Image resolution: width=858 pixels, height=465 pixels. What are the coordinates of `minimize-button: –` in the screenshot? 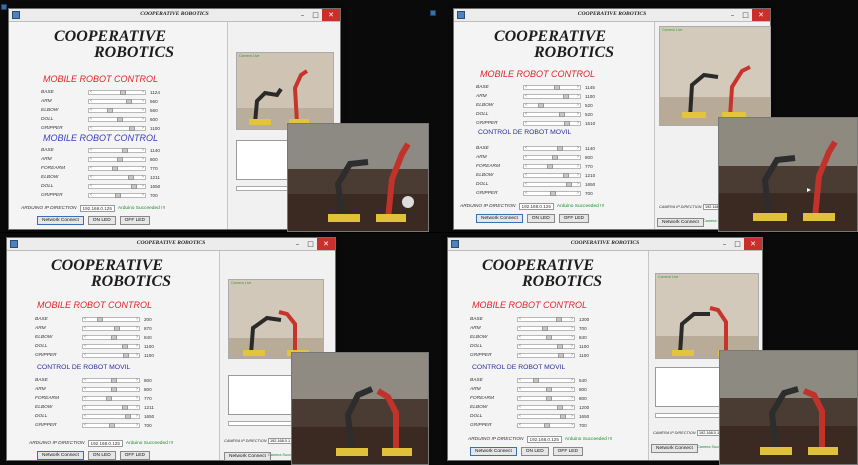 It's located at (297, 244).